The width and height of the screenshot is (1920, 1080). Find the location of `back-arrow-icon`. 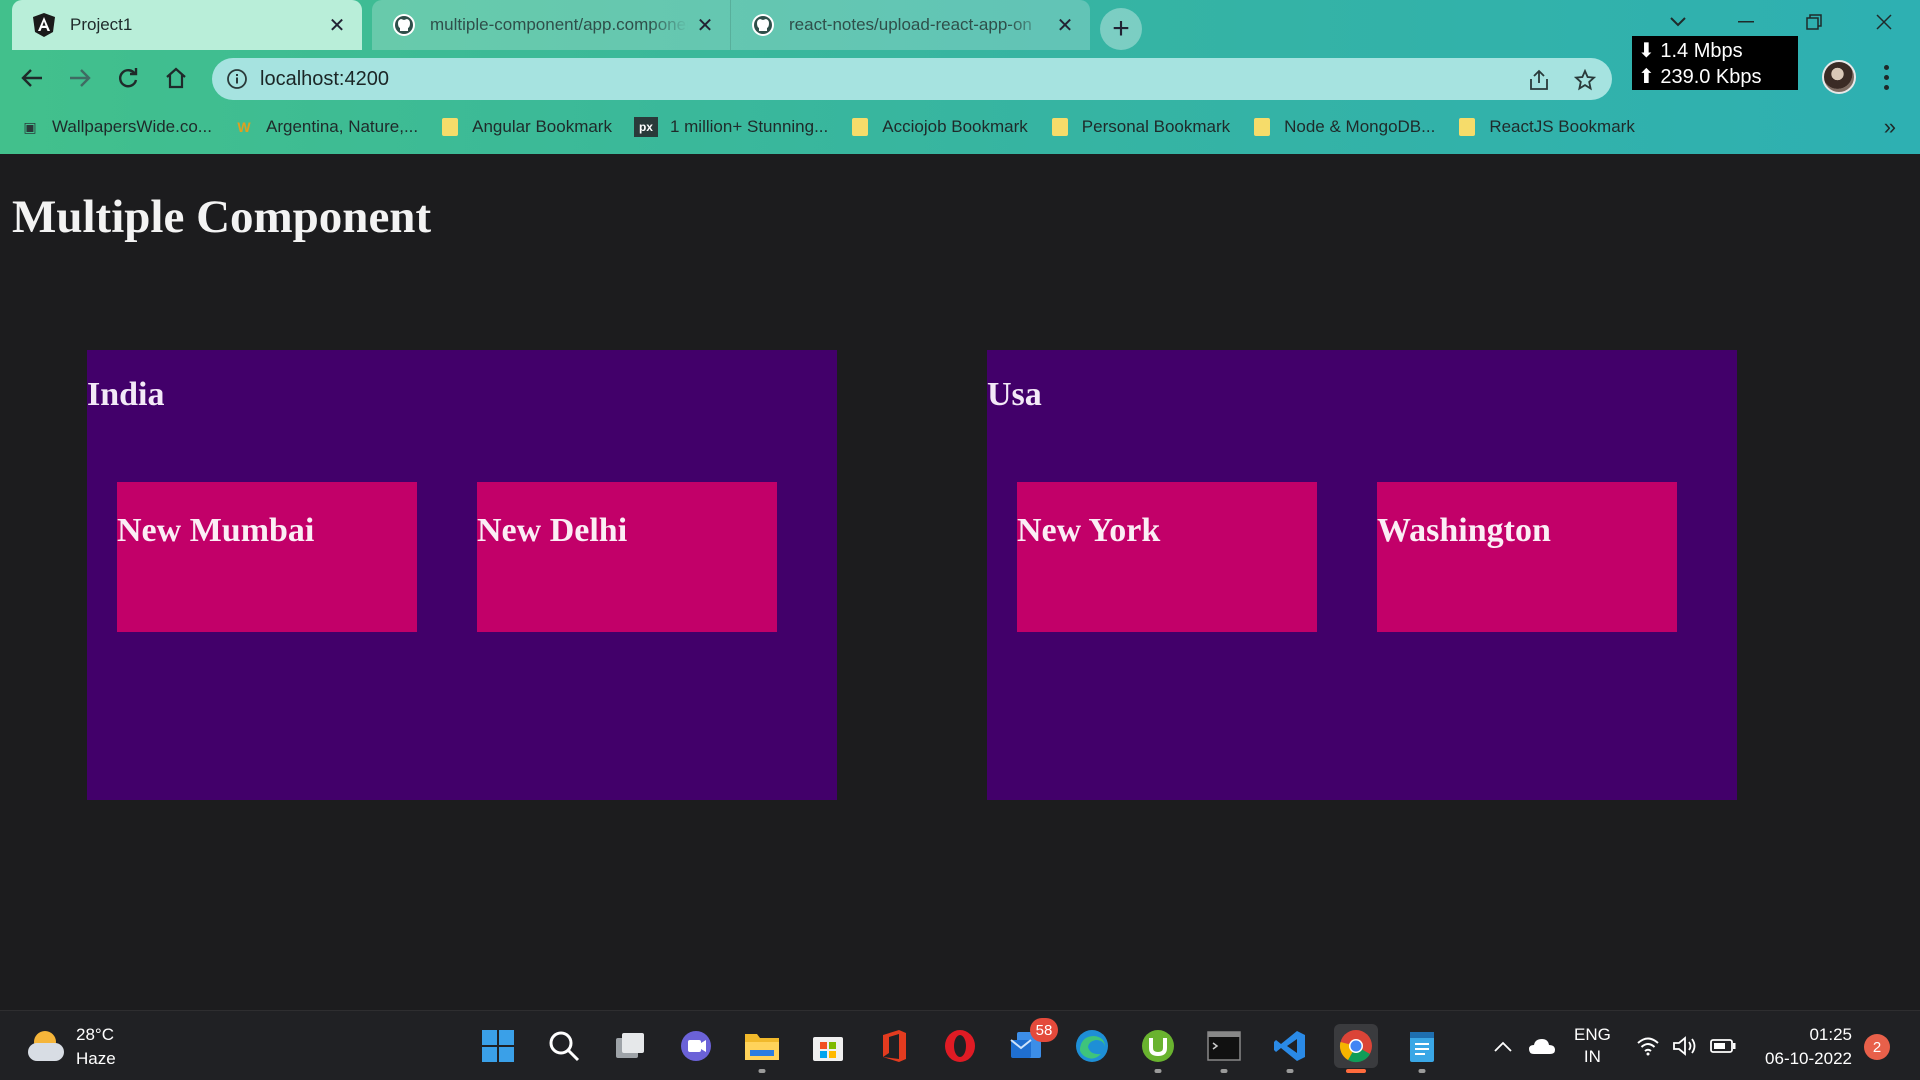

back-arrow-icon is located at coordinates (31, 78).